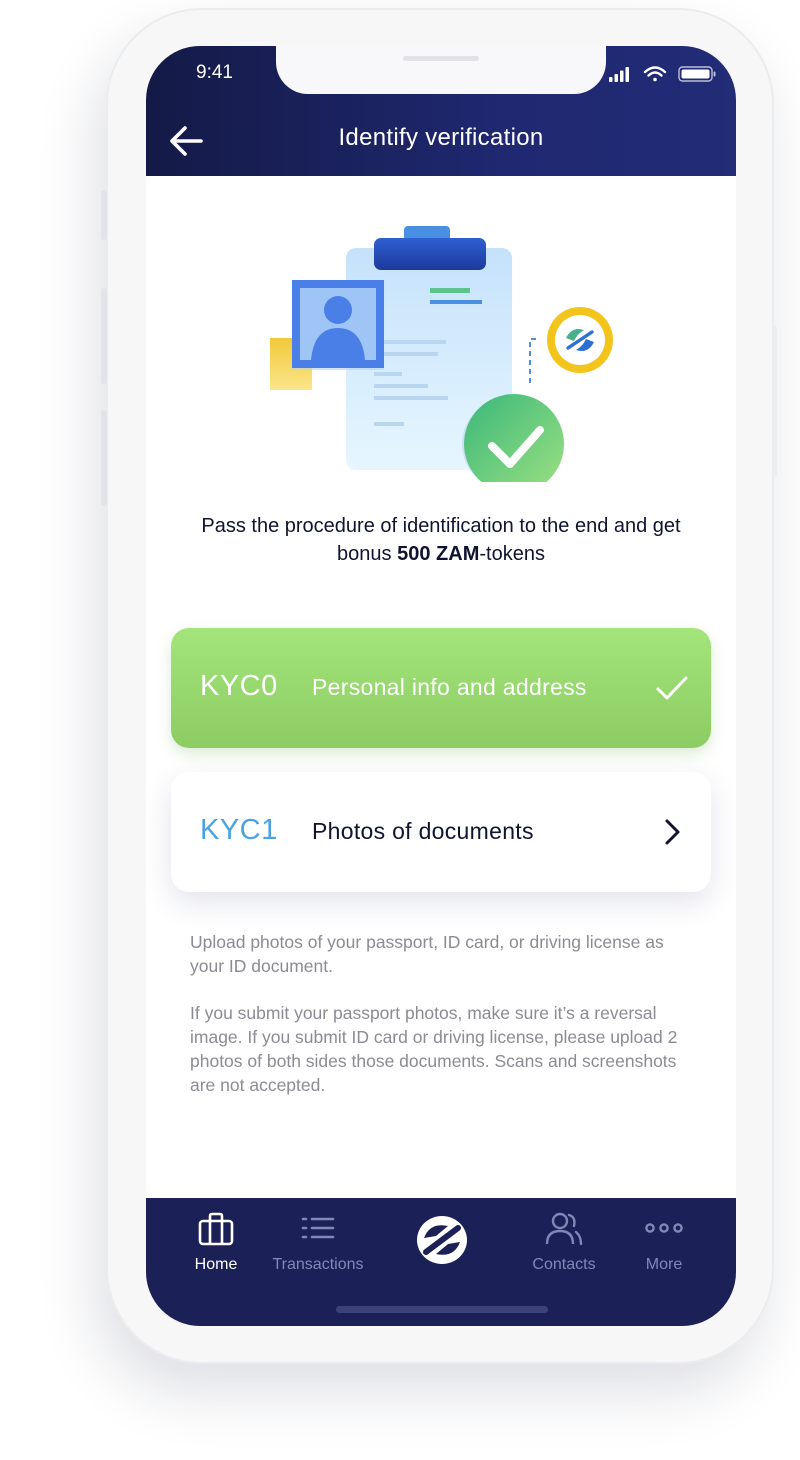  I want to click on kyc0-code: KYC0, so click(239, 686).